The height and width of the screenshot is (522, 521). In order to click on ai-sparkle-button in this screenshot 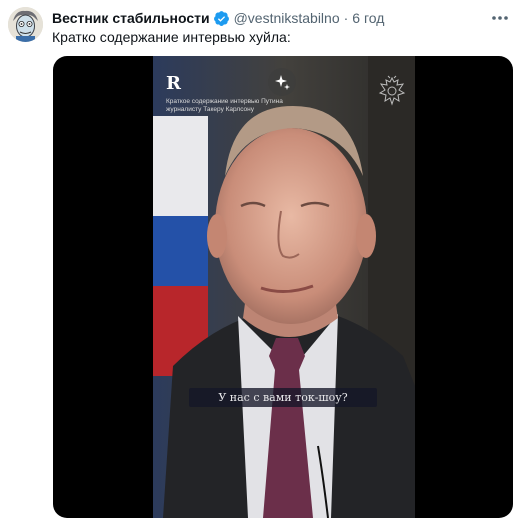, I will do `click(282, 82)`.